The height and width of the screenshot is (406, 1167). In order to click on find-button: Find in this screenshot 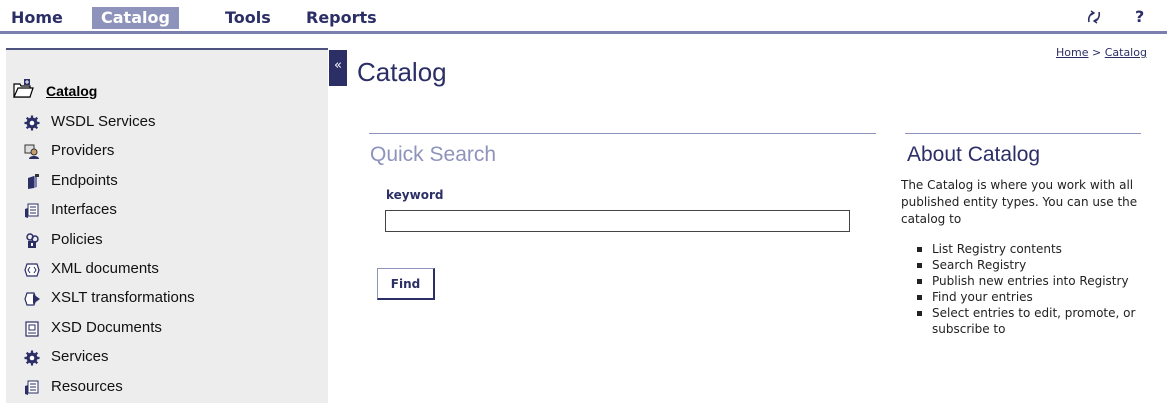, I will do `click(406, 284)`.